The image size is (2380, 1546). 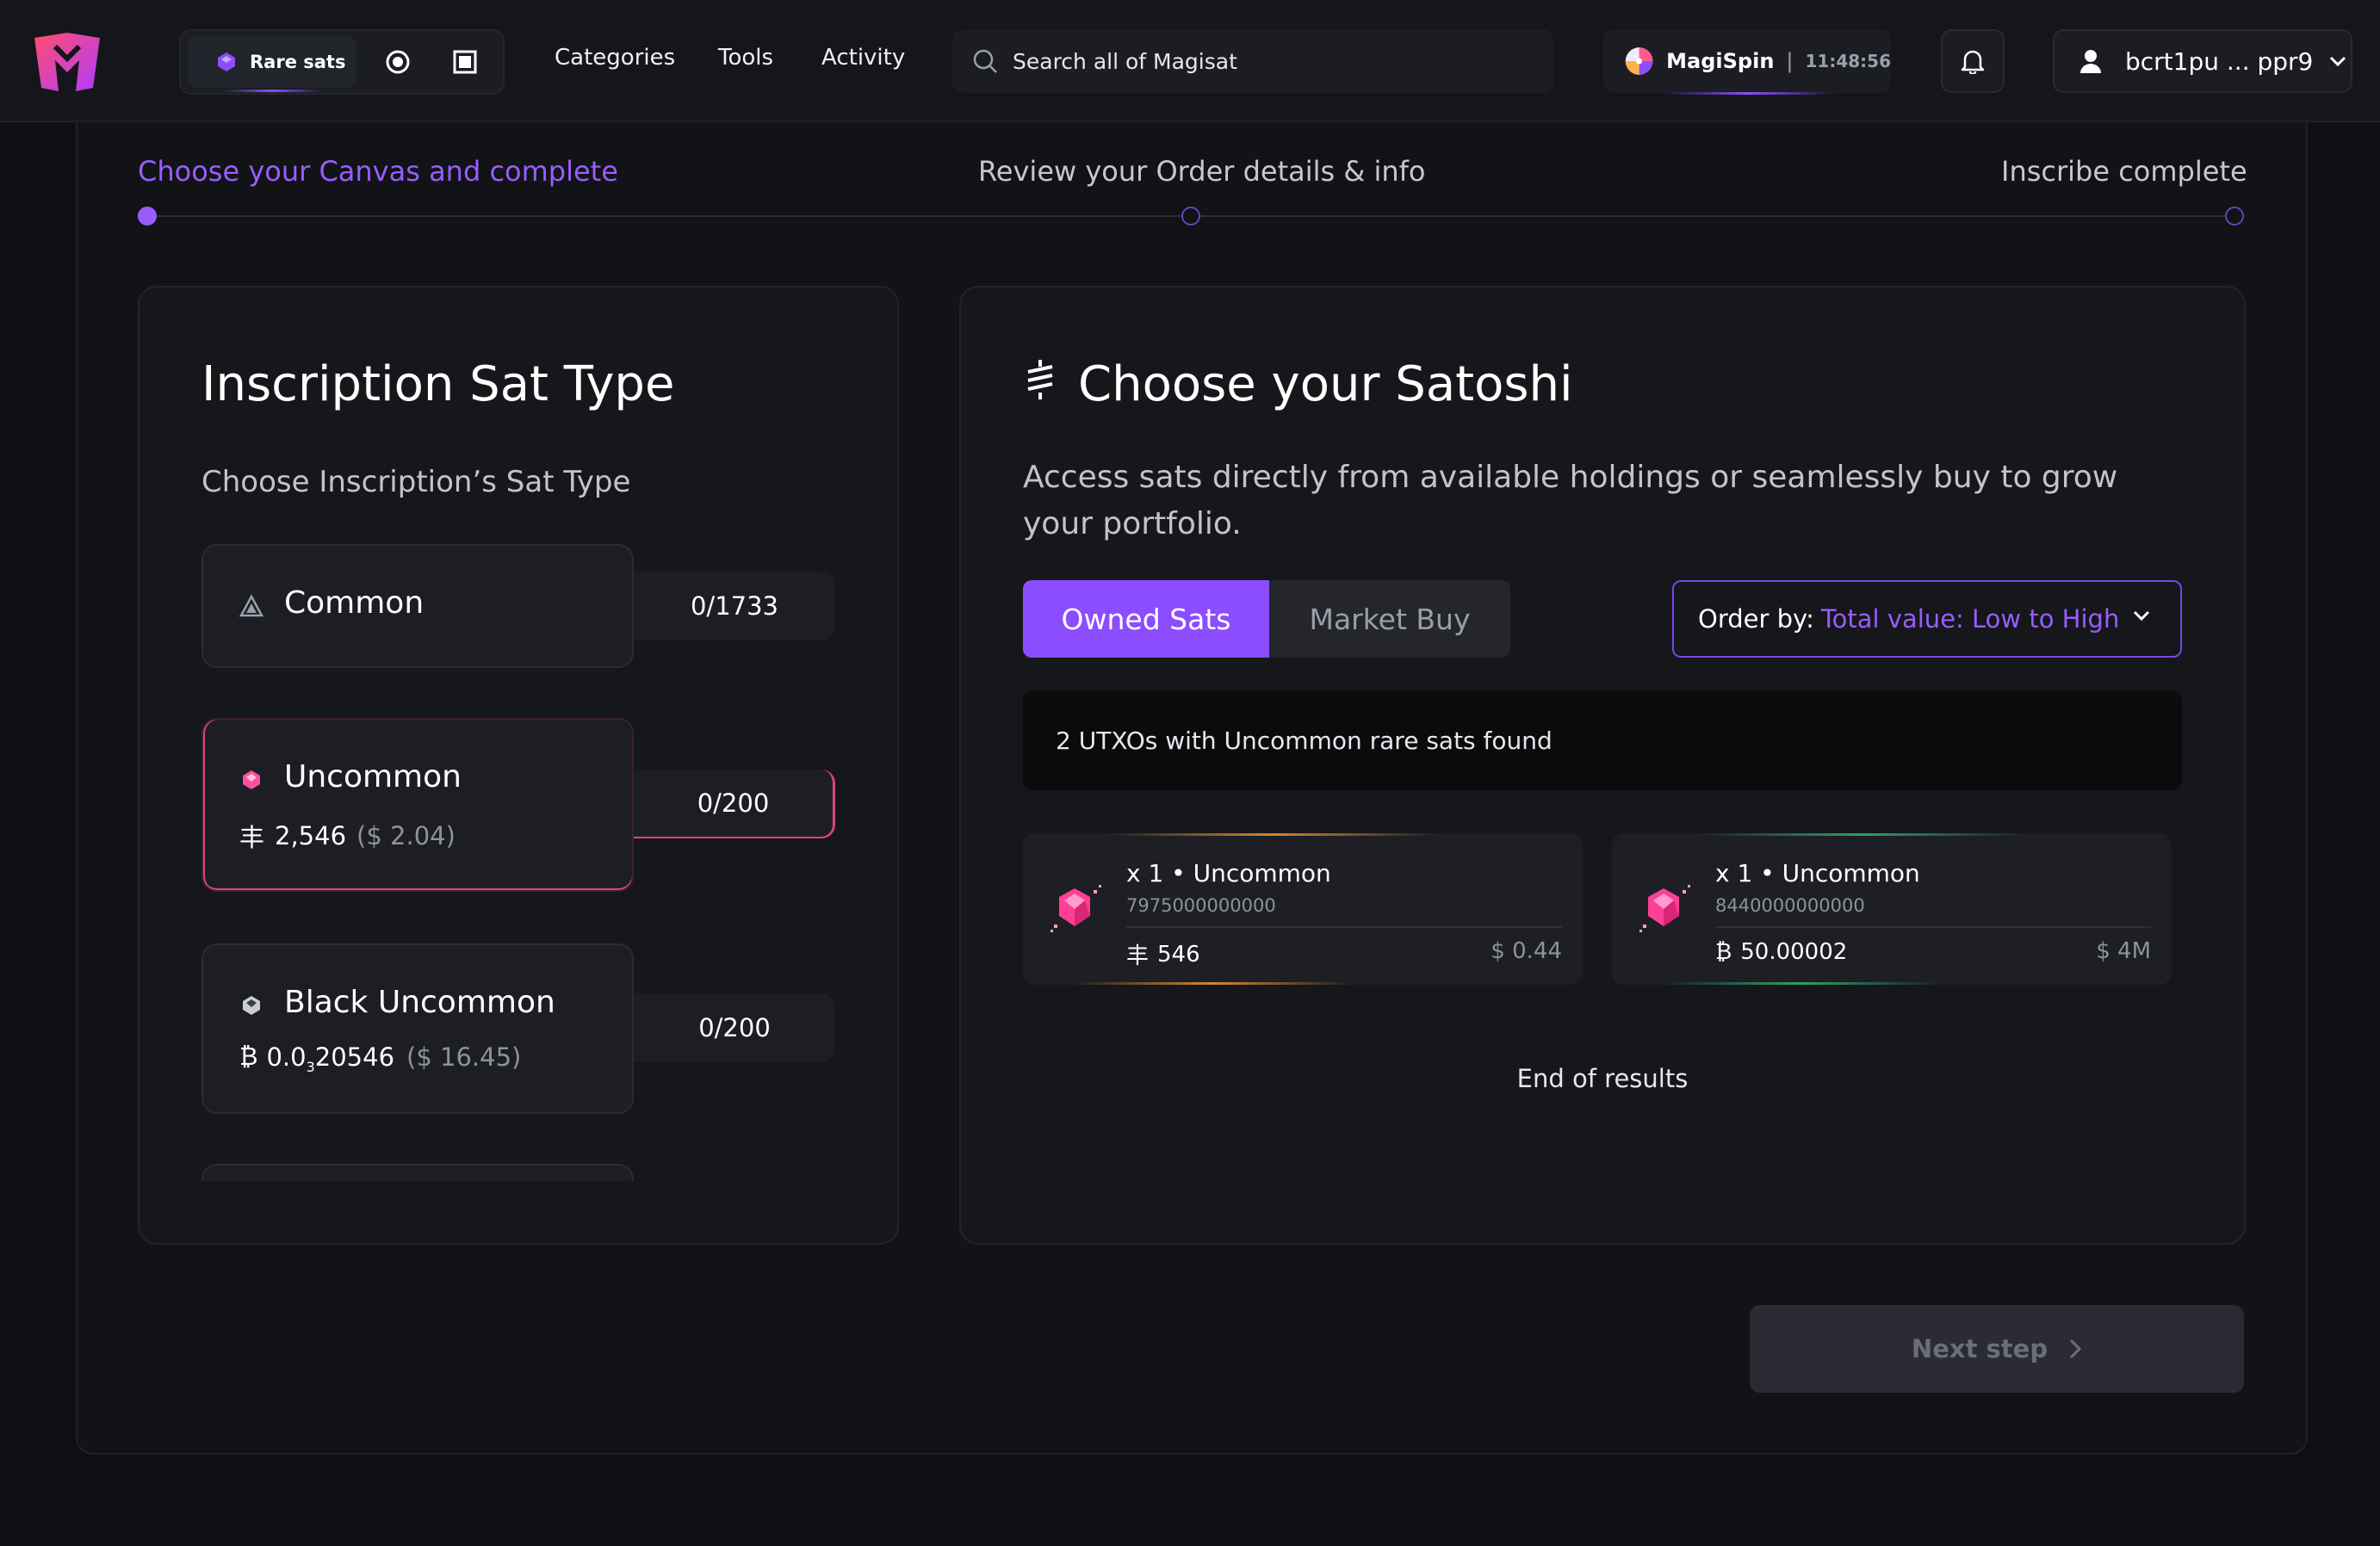 I want to click on sat-source-tabs: Owned Sats Market Buy, so click(x=1266, y=619).